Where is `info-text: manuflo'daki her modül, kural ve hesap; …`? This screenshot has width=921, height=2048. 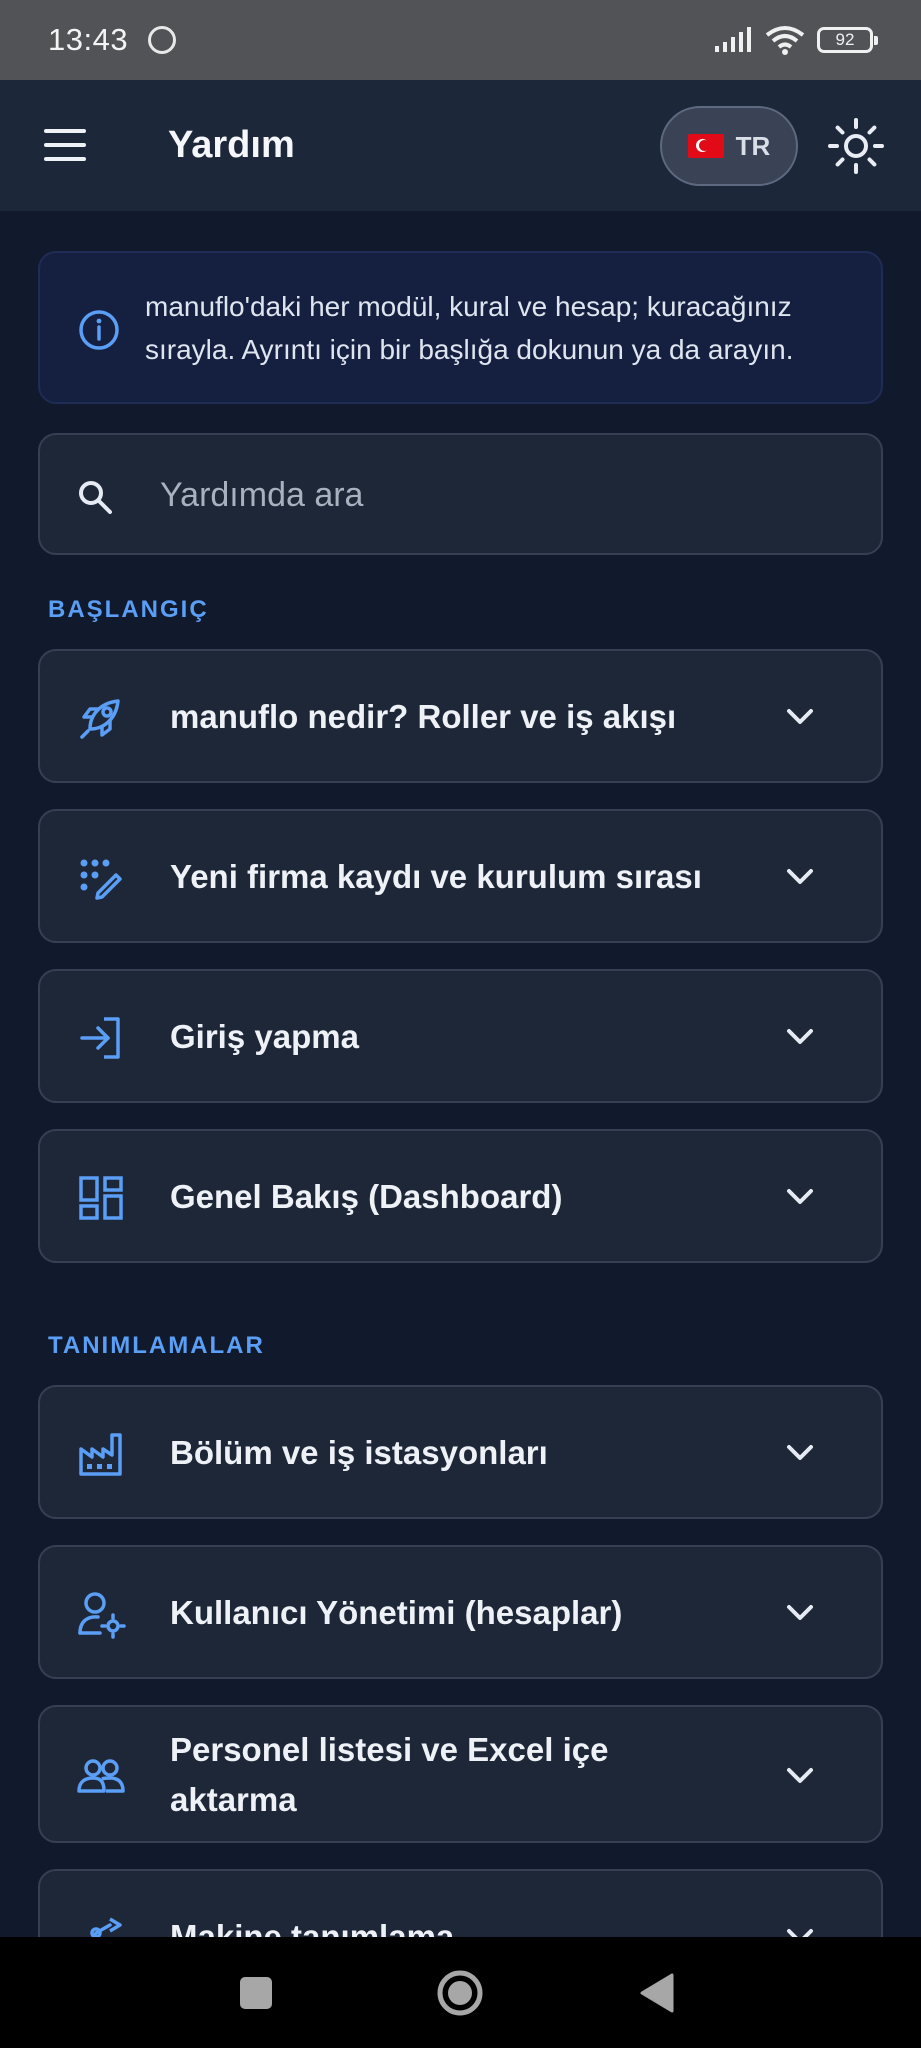
info-text: manuflo'daki her modül, kural ve hesap; … is located at coordinates (469, 328).